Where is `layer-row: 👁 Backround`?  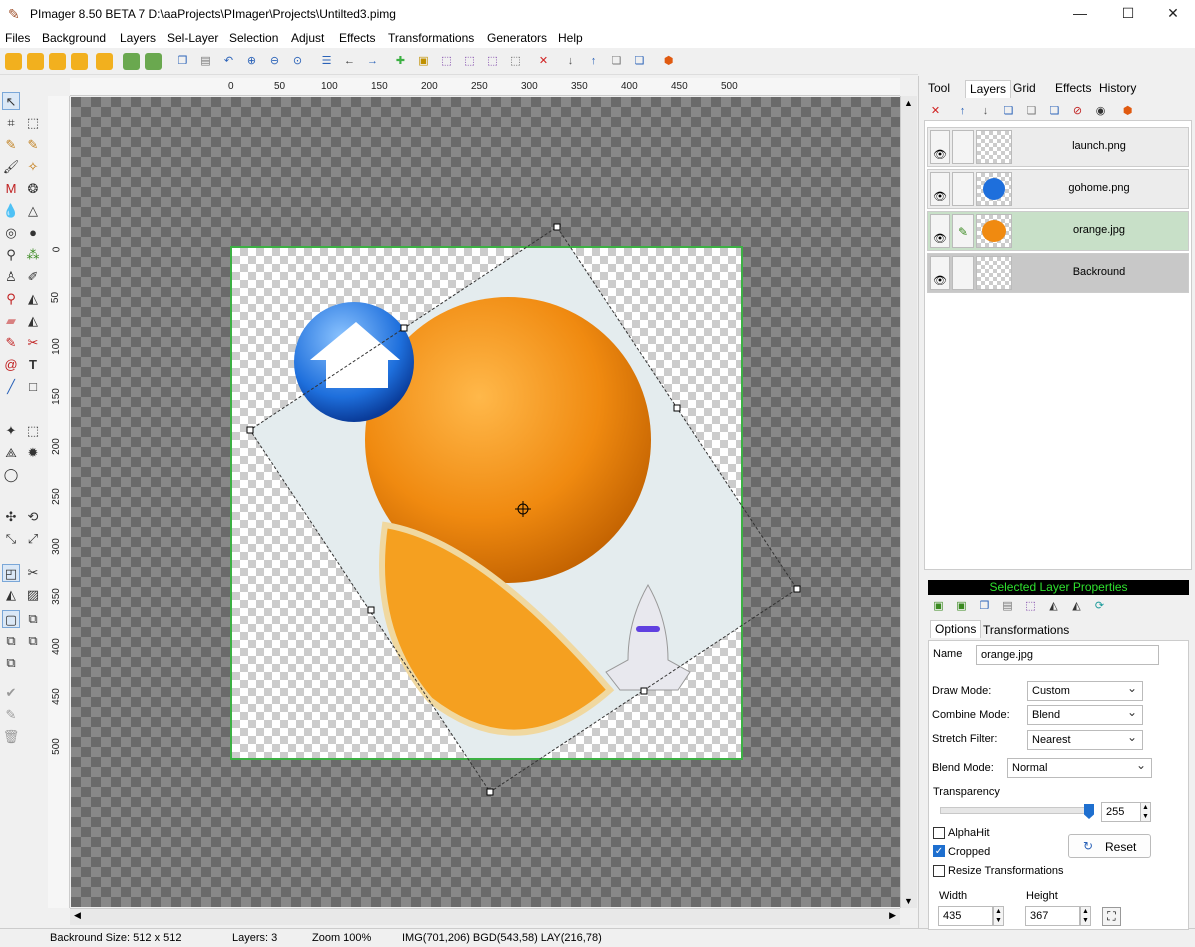
layer-row: 👁 Backround is located at coordinates (1058, 273).